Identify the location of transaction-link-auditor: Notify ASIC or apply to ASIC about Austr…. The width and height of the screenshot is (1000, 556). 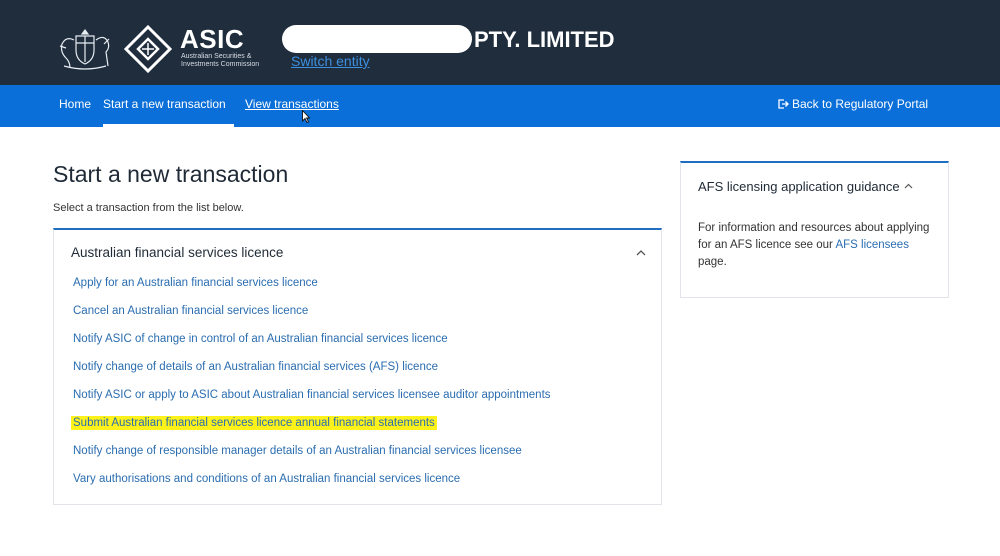
(312, 403).